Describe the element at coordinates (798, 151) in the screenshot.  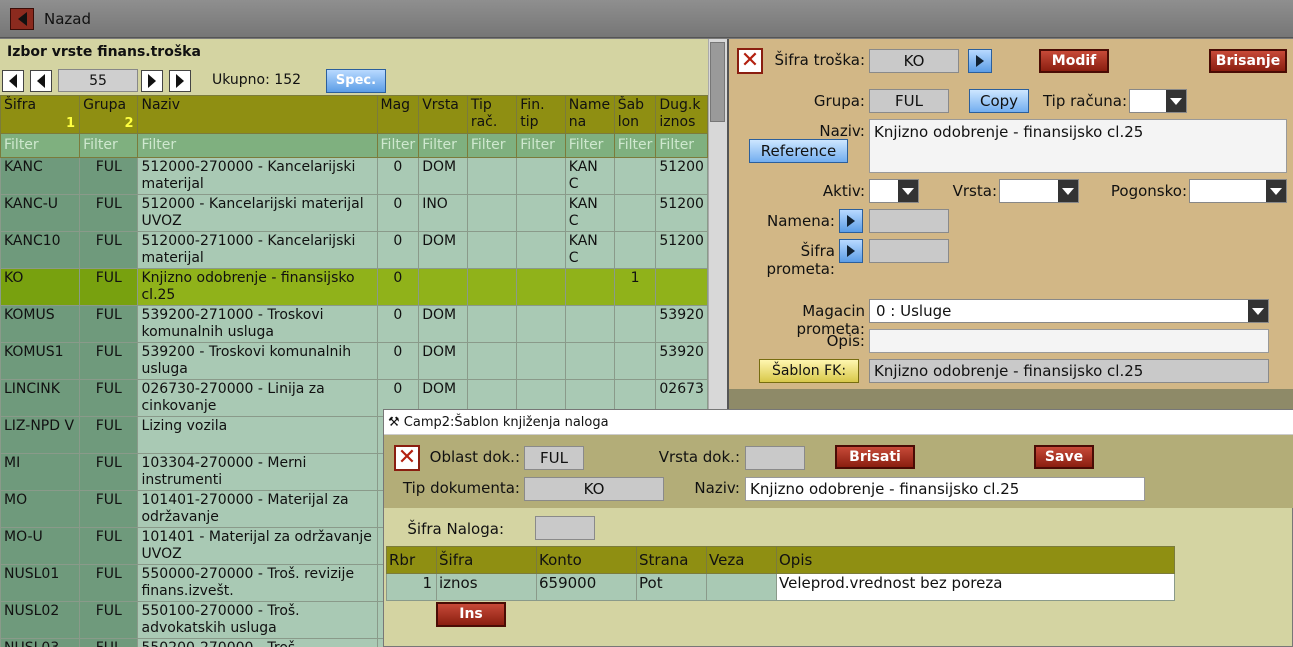
I see `reference-button: Reference` at that location.